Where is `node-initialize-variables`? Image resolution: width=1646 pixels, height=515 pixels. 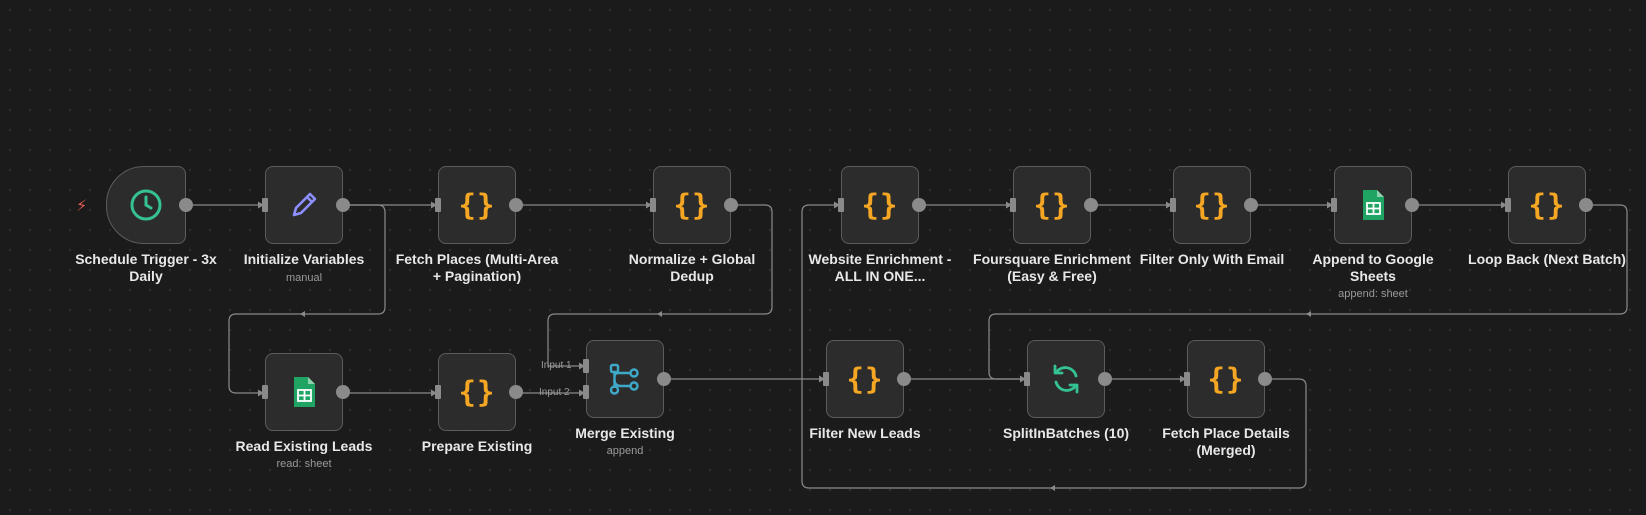
node-initialize-variables is located at coordinates (306, 205).